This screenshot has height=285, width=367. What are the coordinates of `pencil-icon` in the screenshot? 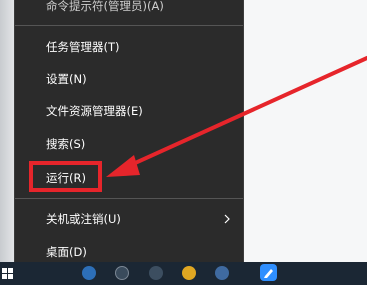 It's located at (268, 273).